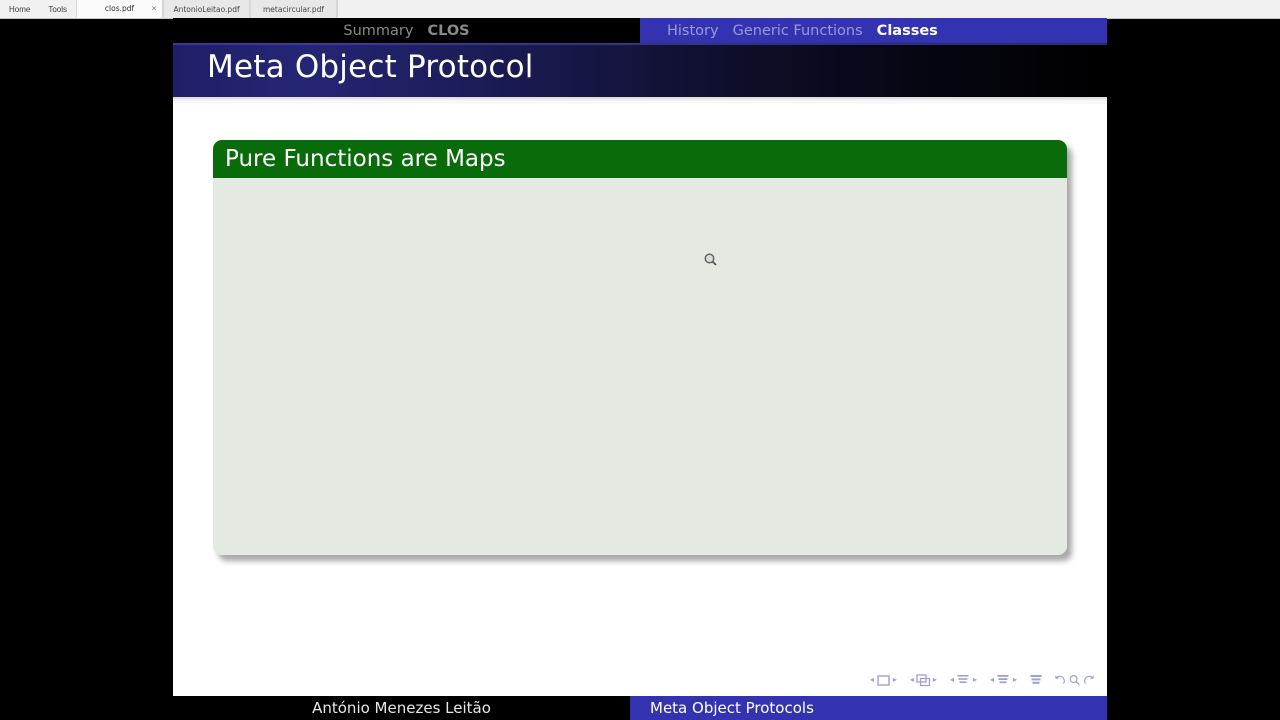 Image resolution: width=1280 pixels, height=720 pixels. I want to click on subsection-navigation-icon, so click(963, 680).